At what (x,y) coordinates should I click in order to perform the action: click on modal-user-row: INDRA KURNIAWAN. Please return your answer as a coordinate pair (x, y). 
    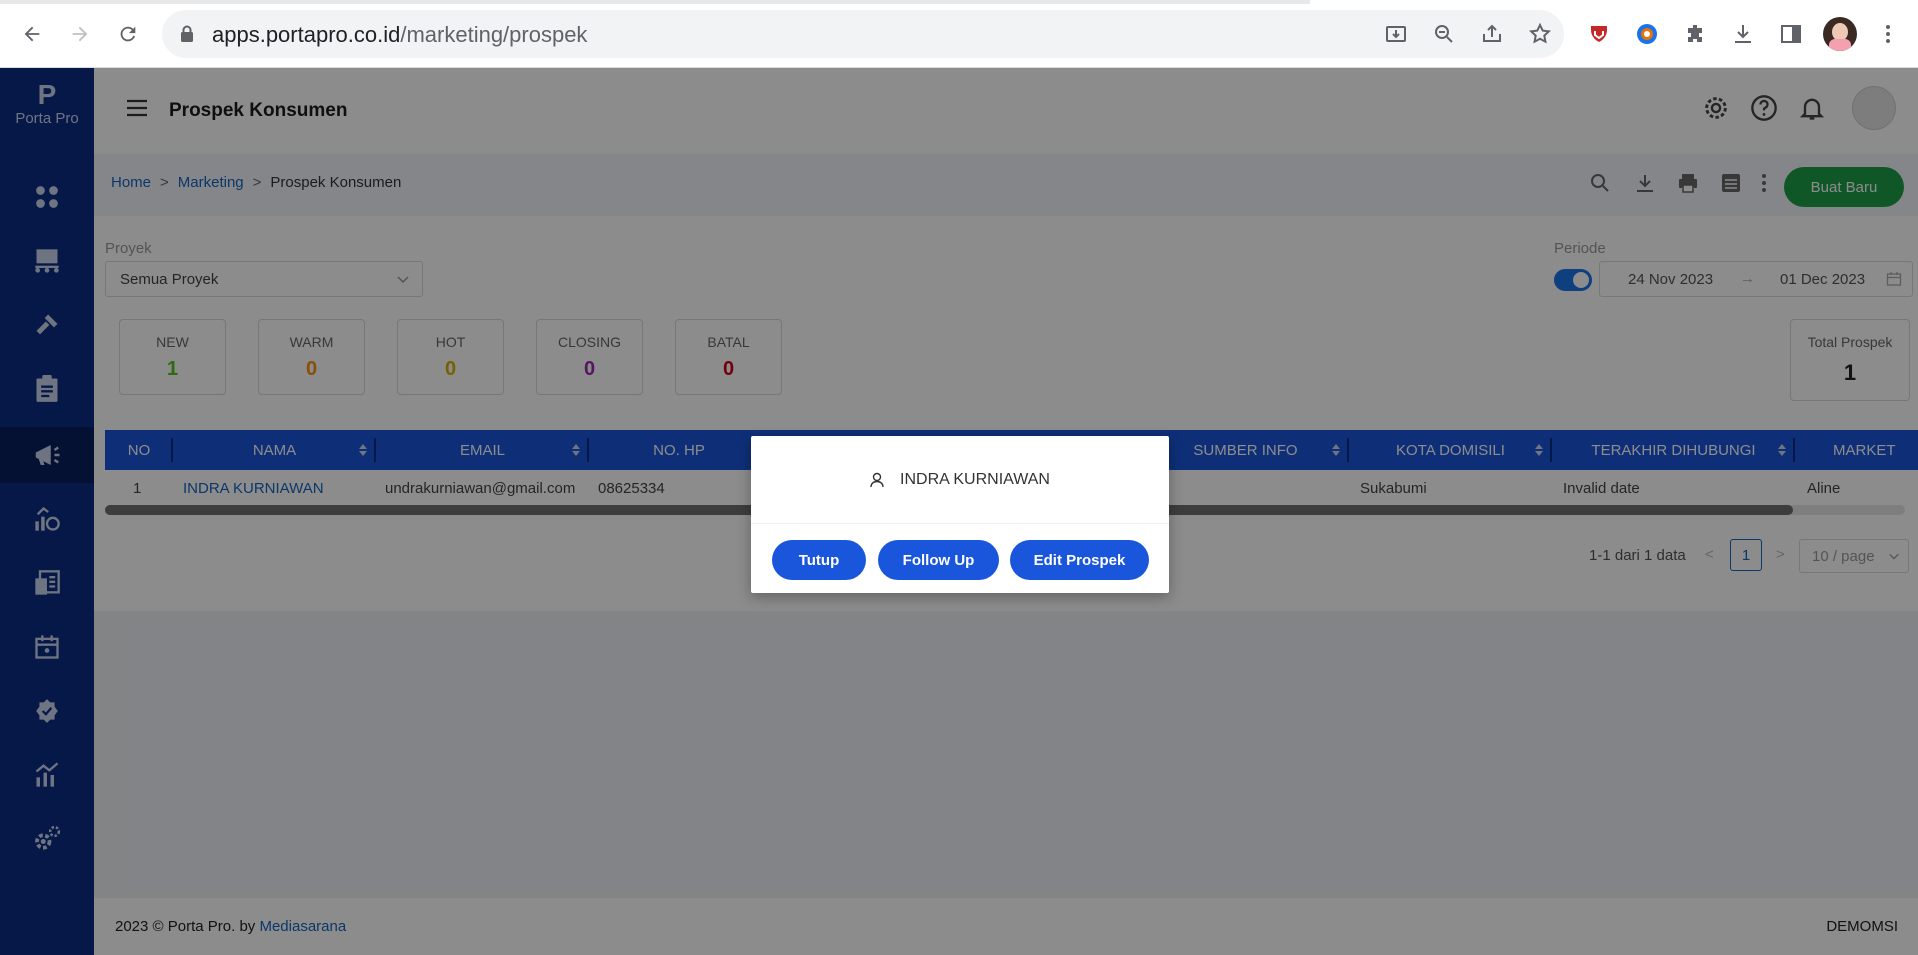
    Looking at the image, I should click on (960, 480).